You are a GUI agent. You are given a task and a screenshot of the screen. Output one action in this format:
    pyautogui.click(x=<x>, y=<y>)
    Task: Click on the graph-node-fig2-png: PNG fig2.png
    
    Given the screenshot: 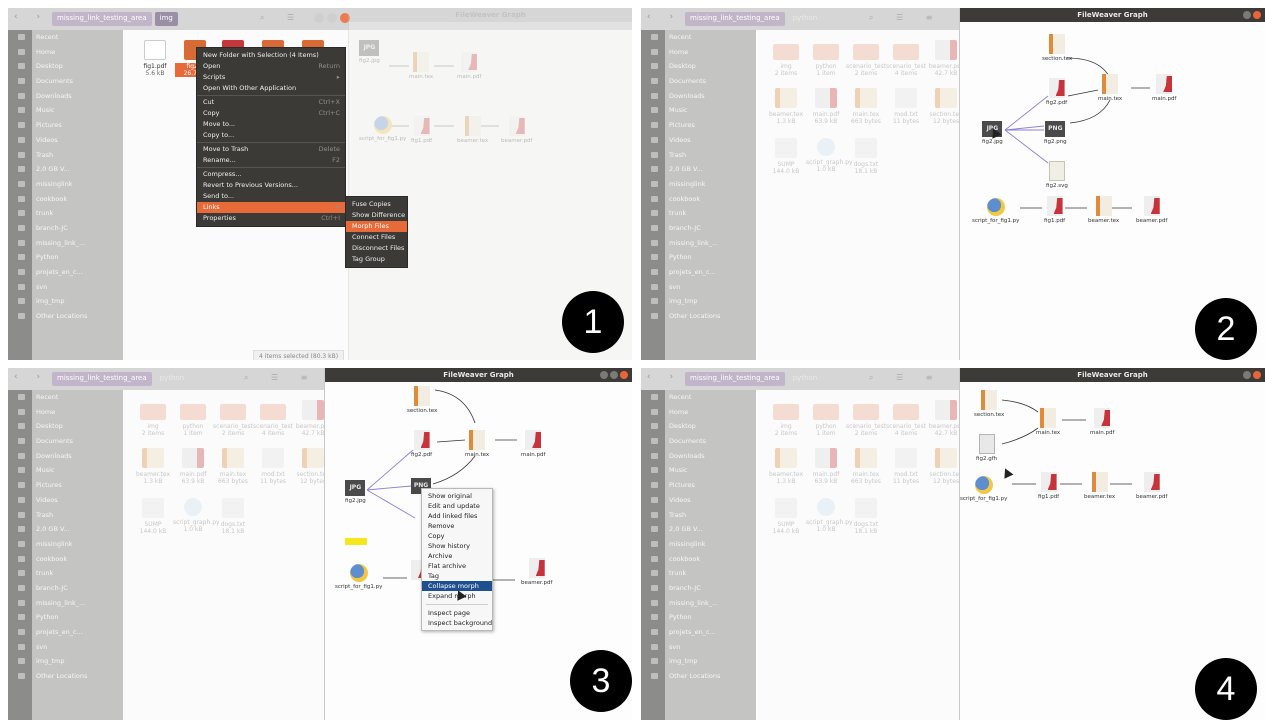 What is the action you would take?
    pyautogui.click(x=1055, y=133)
    